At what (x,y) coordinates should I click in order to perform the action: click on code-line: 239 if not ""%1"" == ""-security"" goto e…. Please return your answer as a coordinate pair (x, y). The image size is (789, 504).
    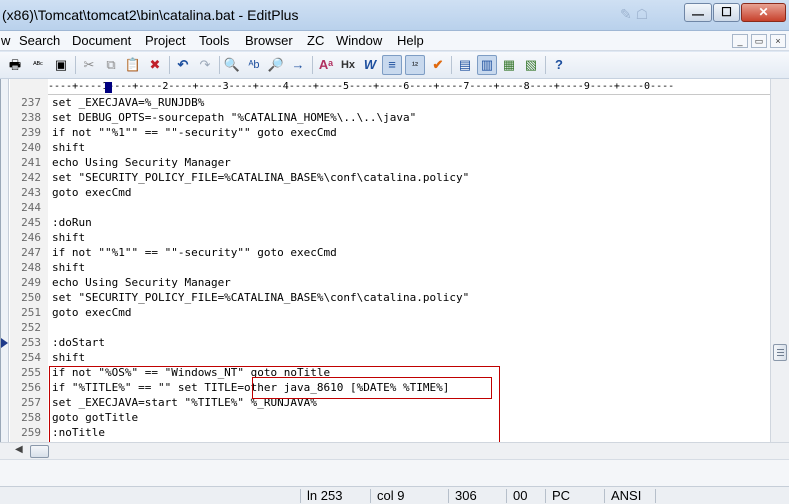
    Looking at the image, I should click on (390, 132).